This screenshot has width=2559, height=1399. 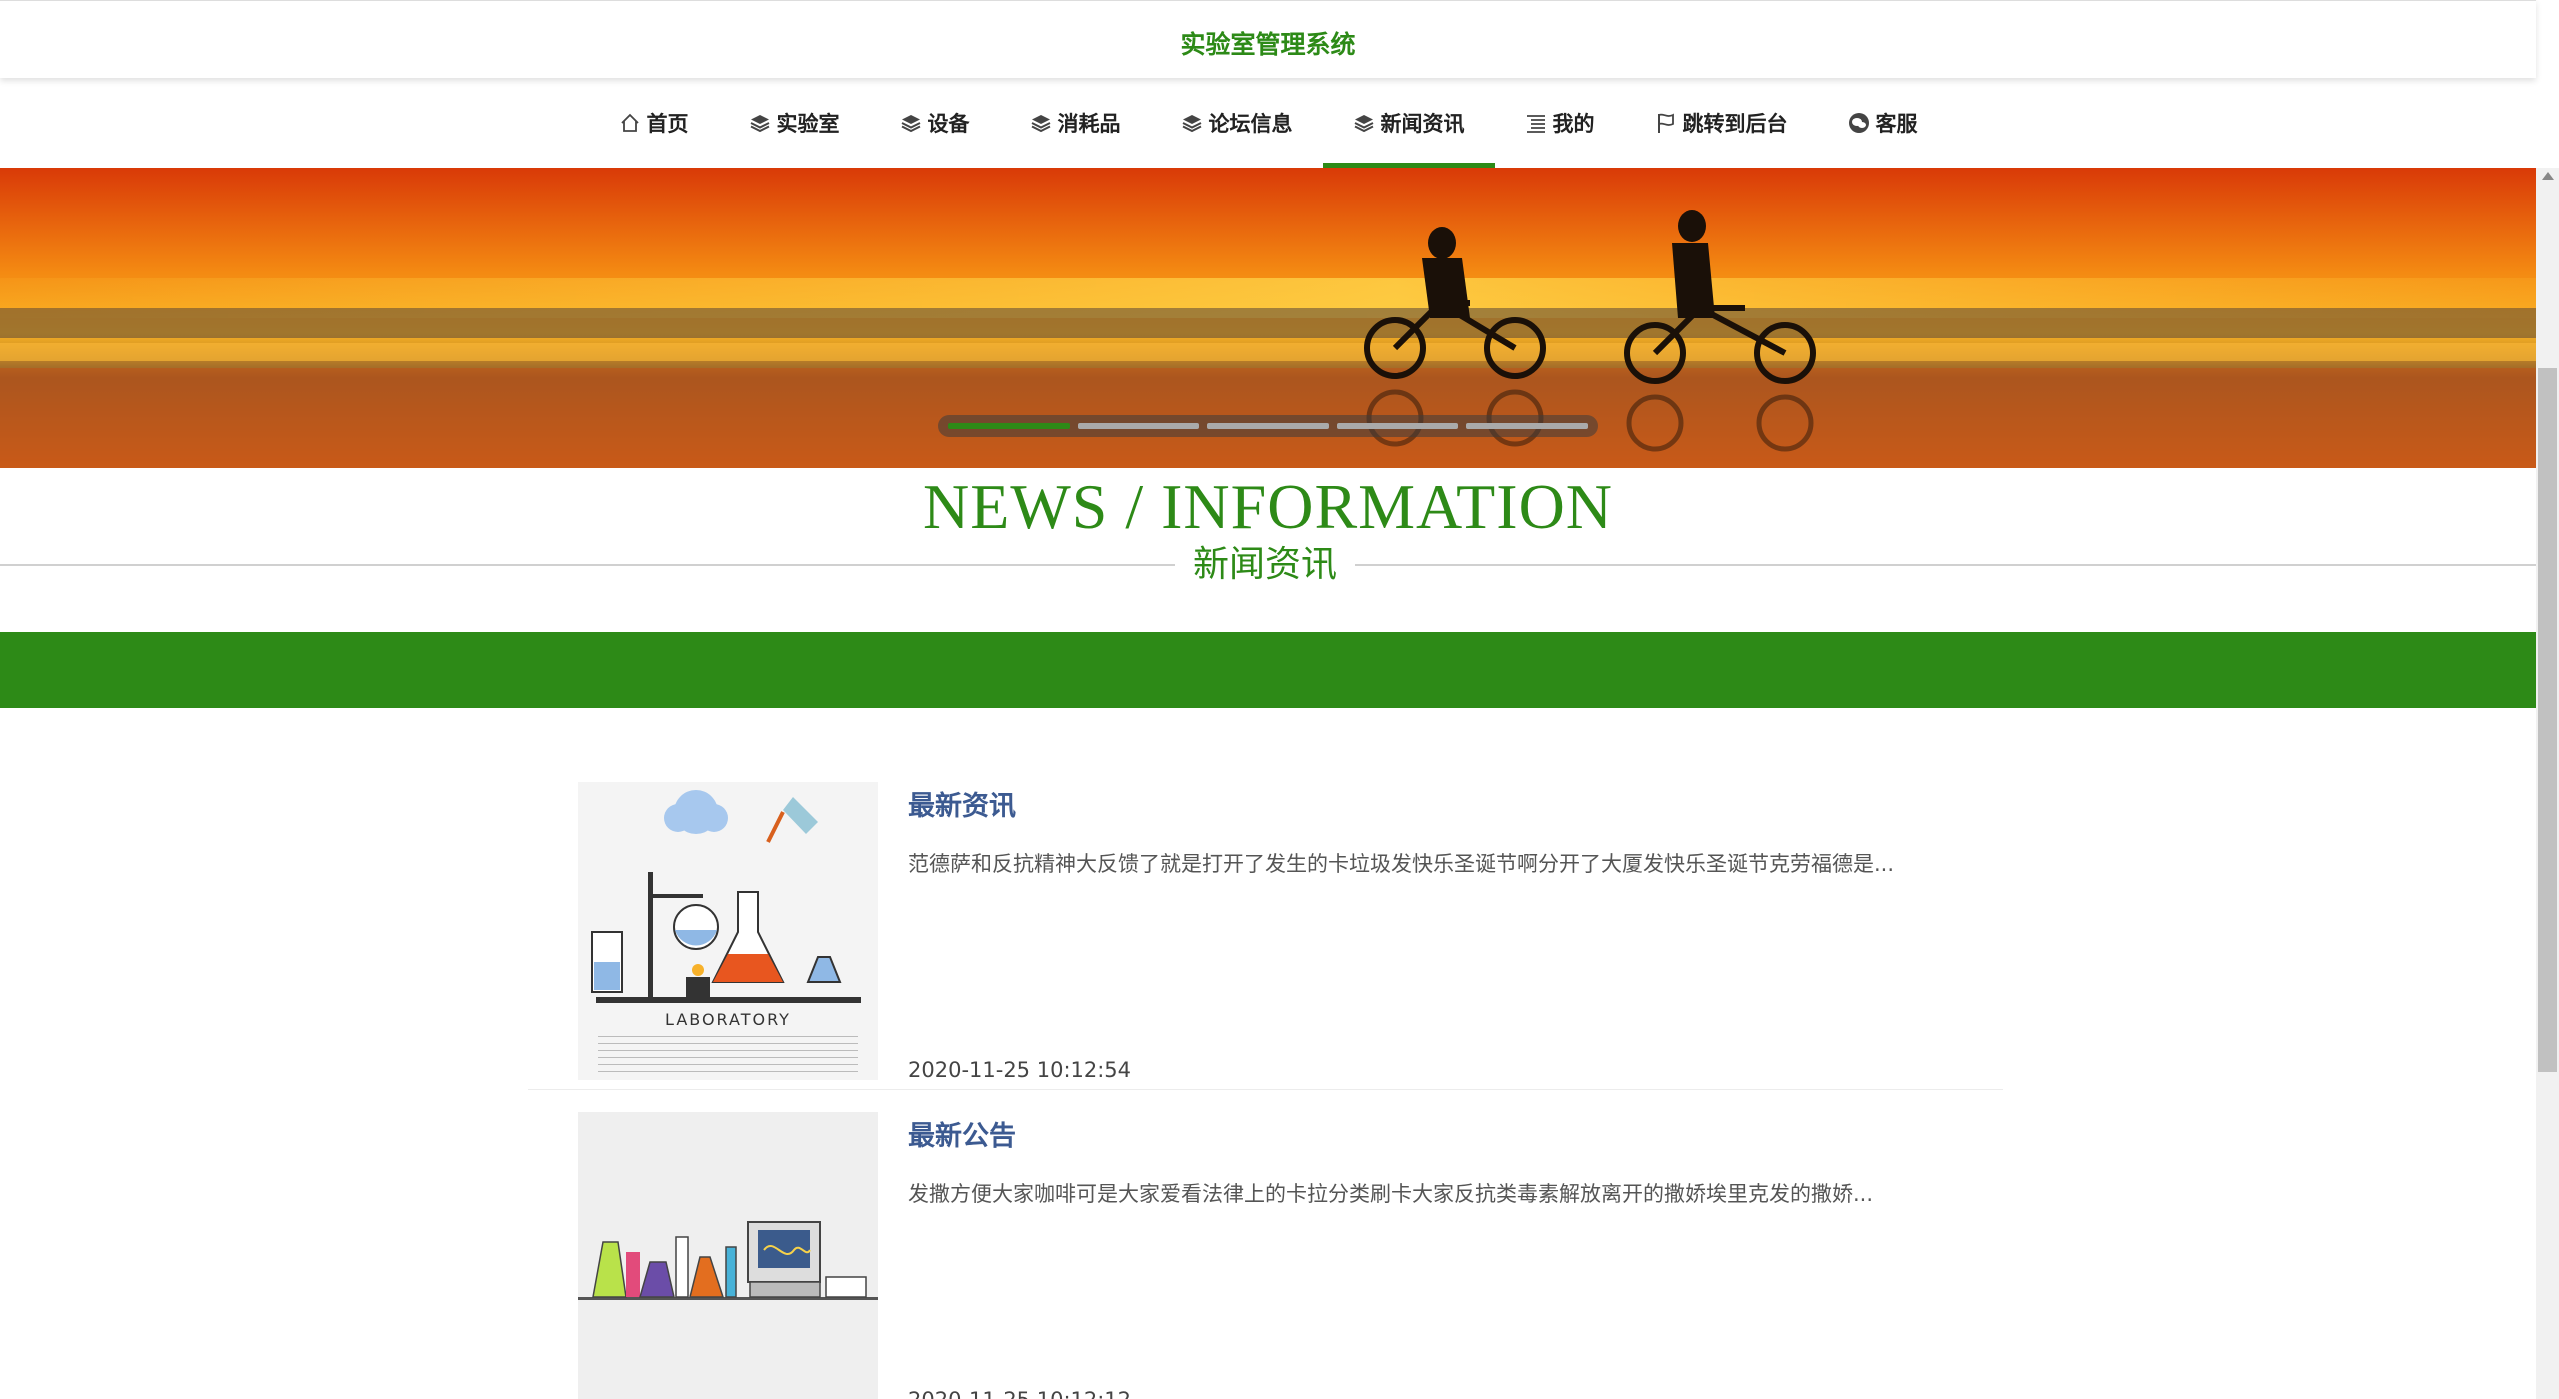 I want to click on section-title-cn: 新闻资讯, so click(x=1265, y=565).